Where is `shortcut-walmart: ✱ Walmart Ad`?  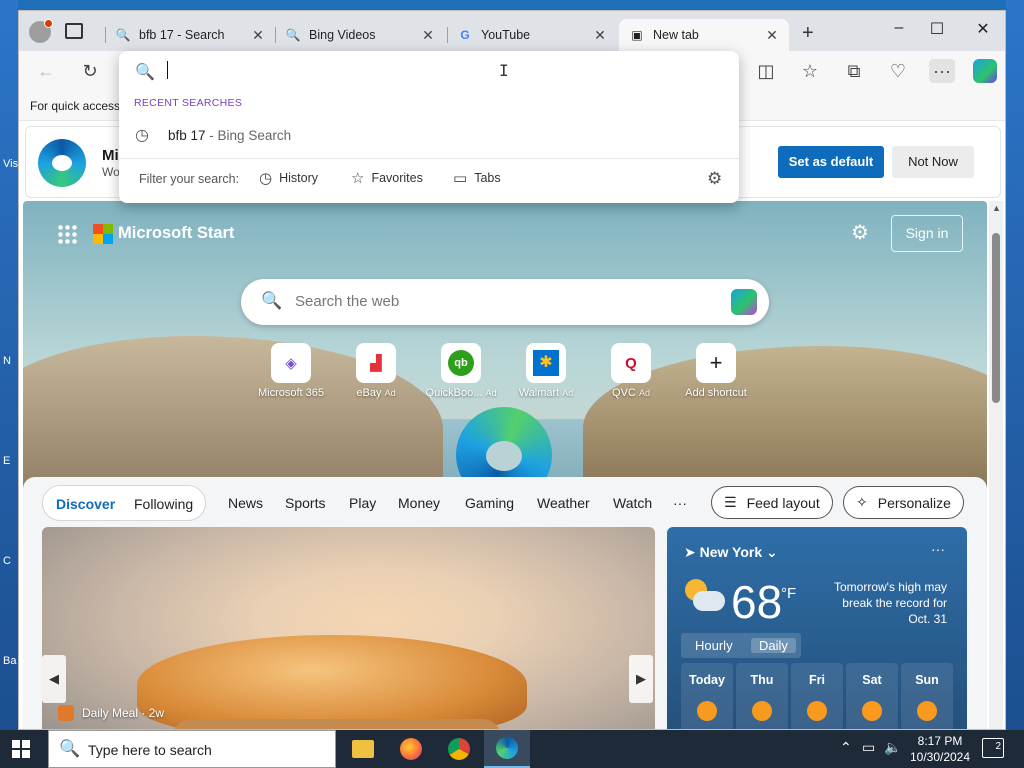 shortcut-walmart: ✱ Walmart Ad is located at coordinates (546, 371).